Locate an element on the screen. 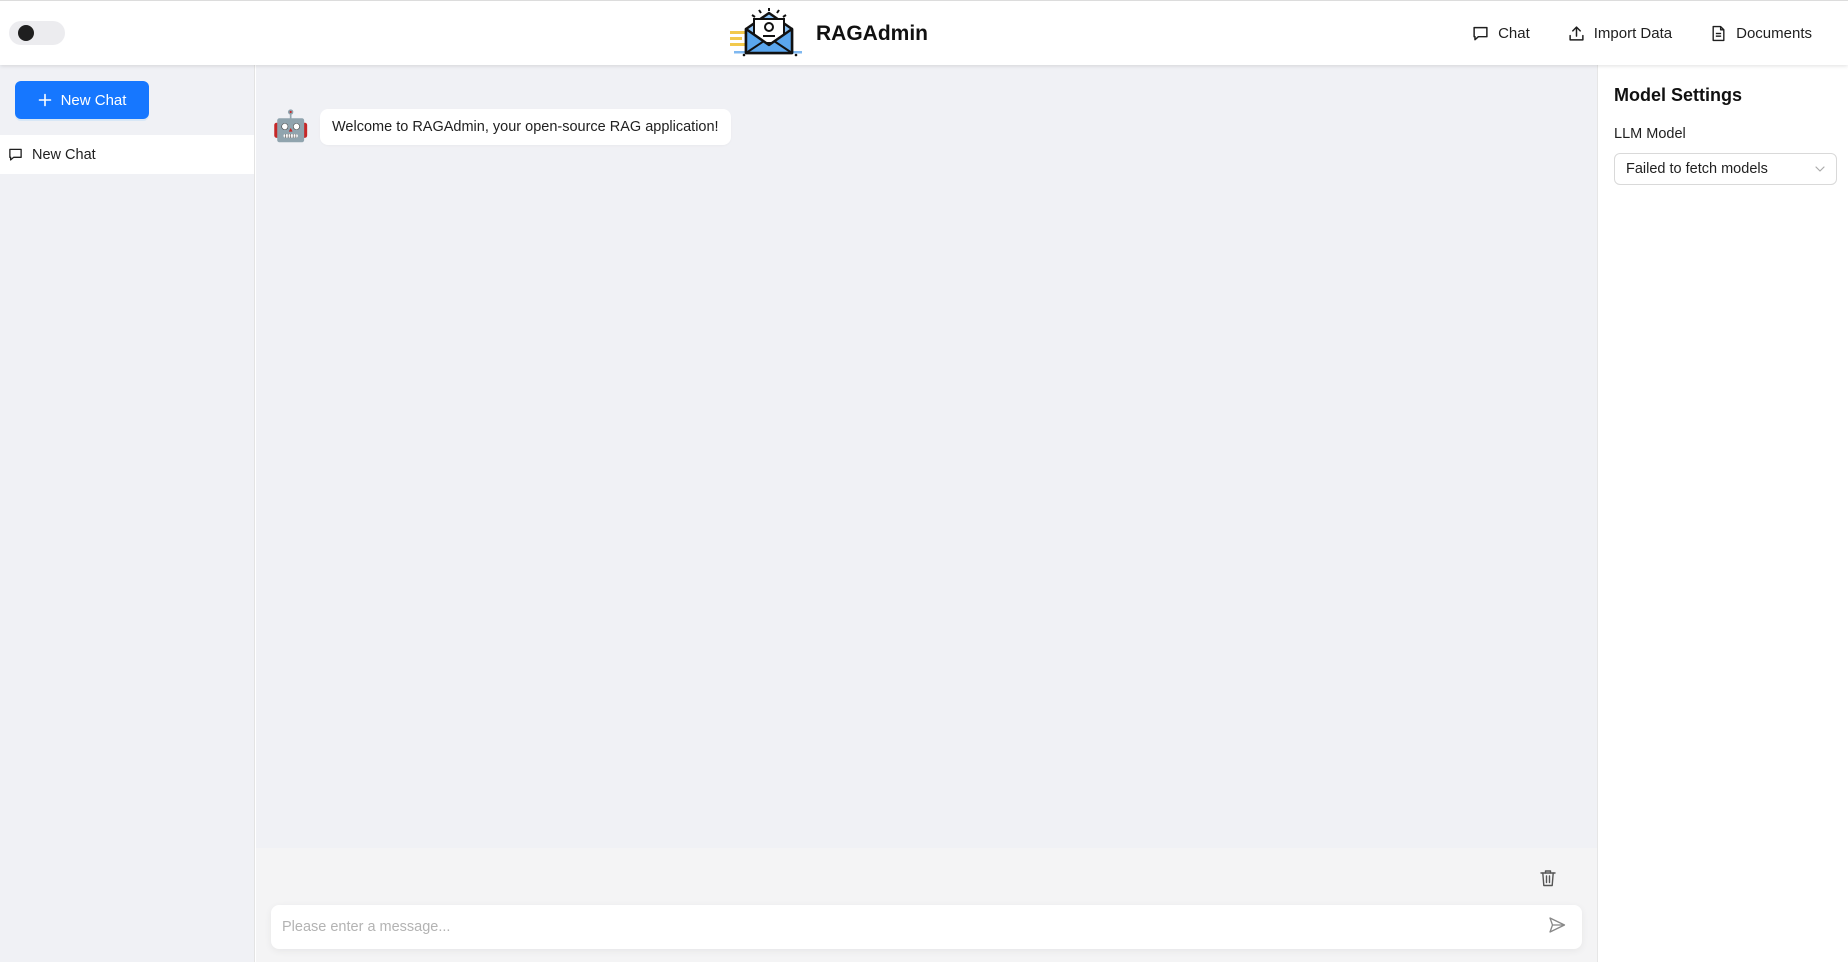 Image resolution: width=1848 pixels, height=962 pixels. message-input-wrapper is located at coordinates (926, 927).